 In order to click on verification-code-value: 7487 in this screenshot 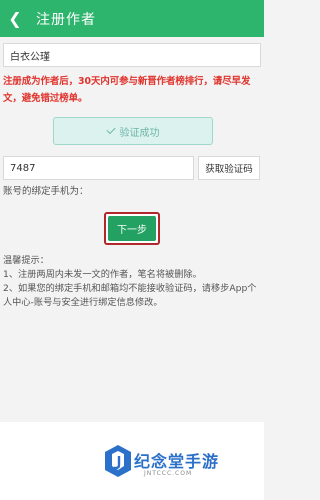, I will do `click(23, 168)`.